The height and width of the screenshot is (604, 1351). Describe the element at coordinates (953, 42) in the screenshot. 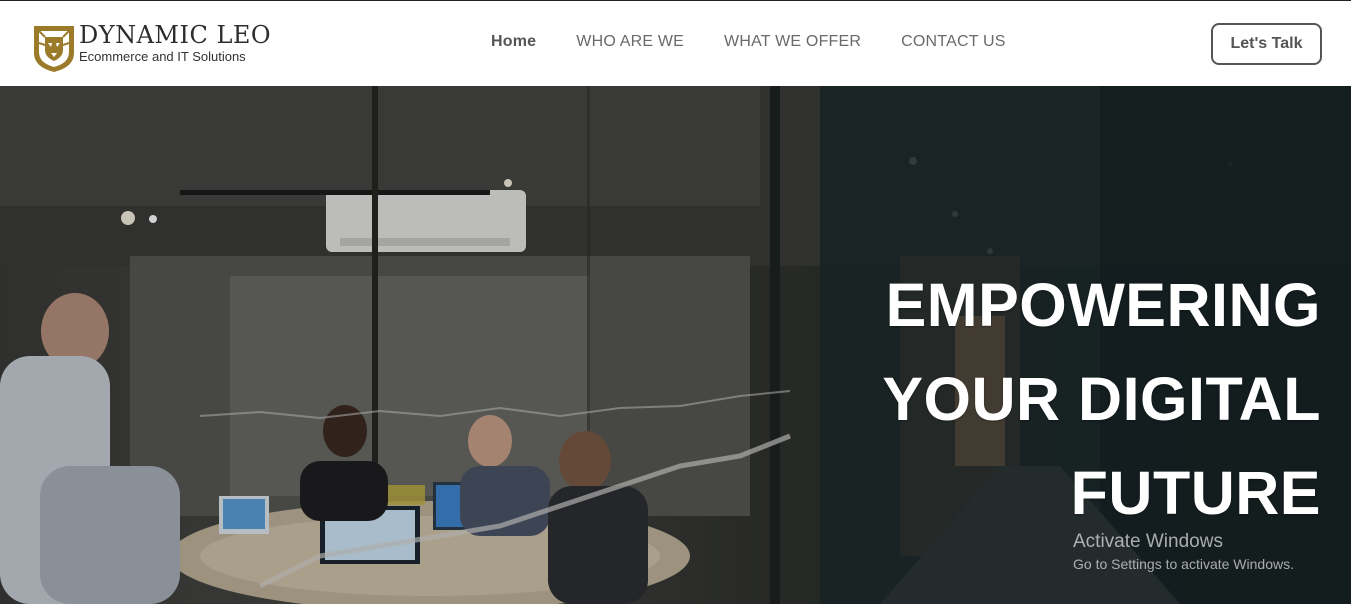

I see `nav-contact-us: CONTACT US` at that location.